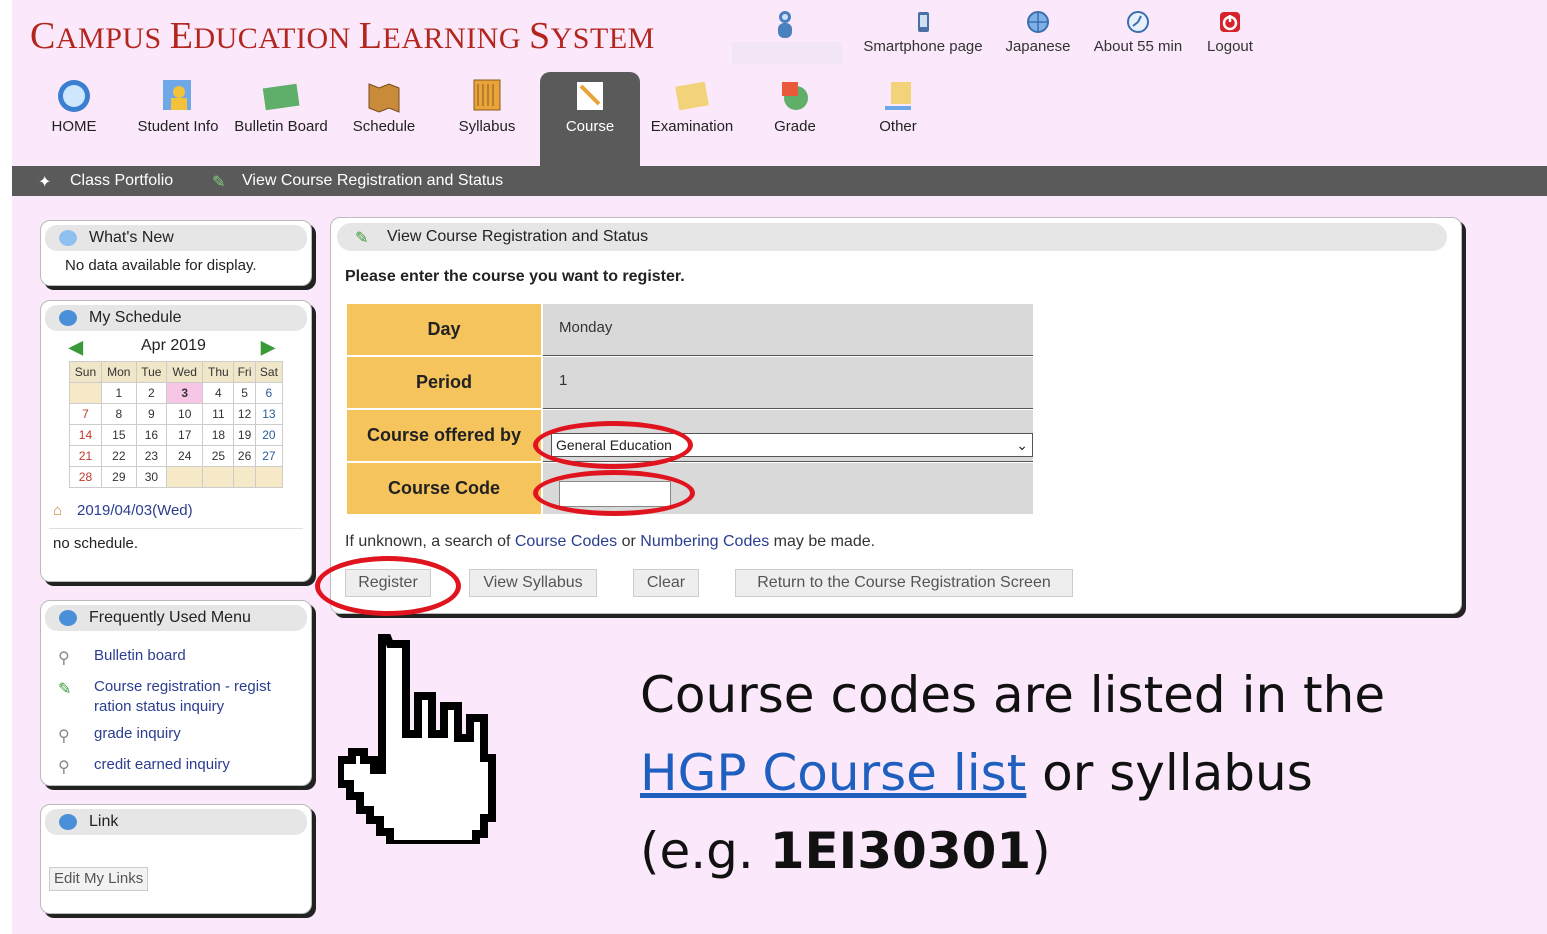  I want to click on calendar-day: 10, so click(185, 414).